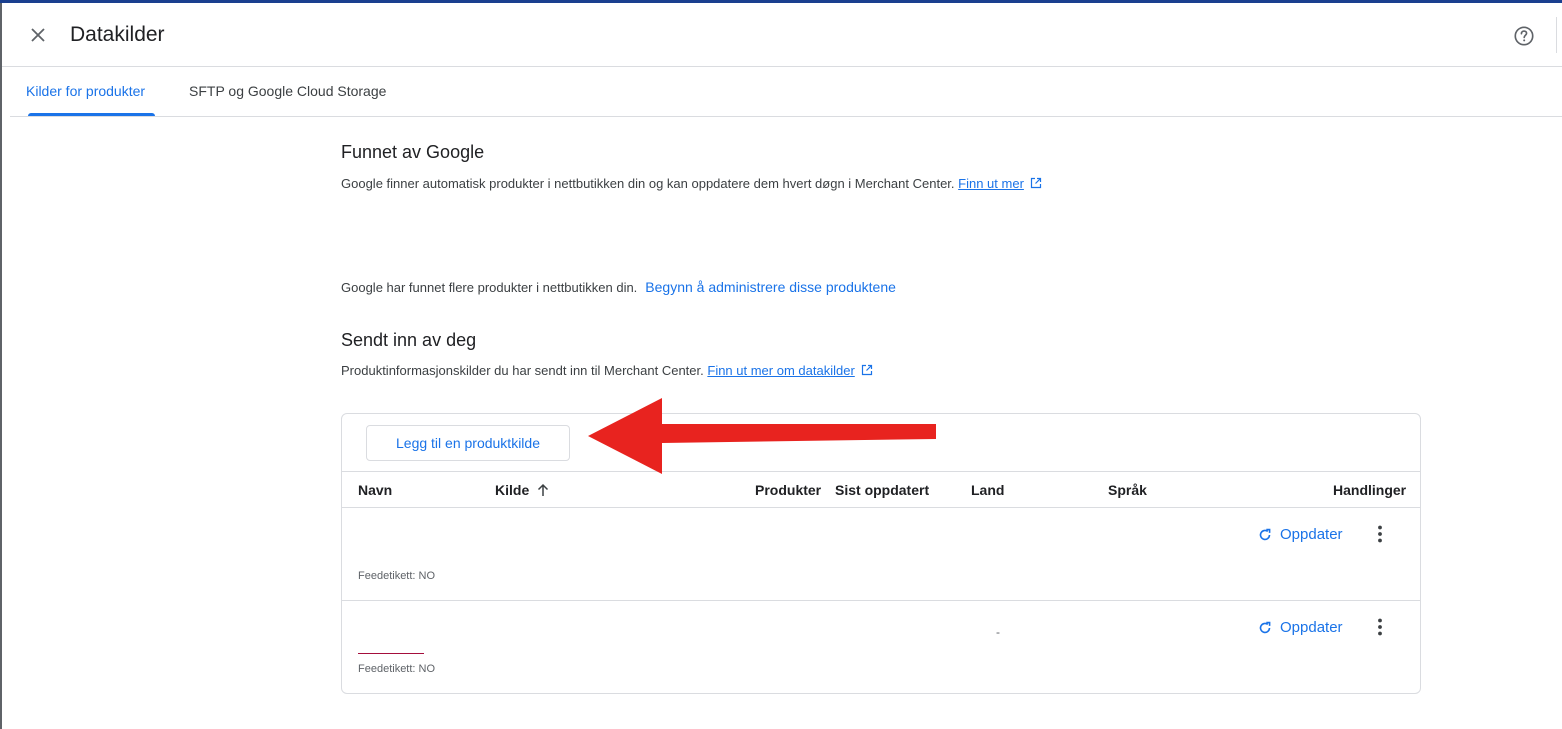  I want to click on submitted-by-you-title: Sendt inn av deg, so click(409, 340).